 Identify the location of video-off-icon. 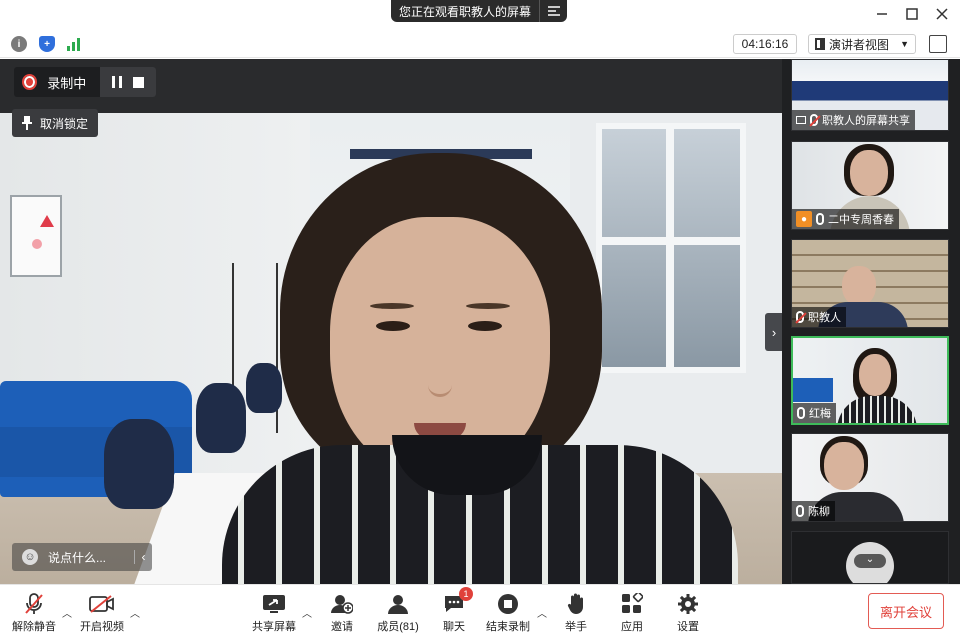
(102, 604).